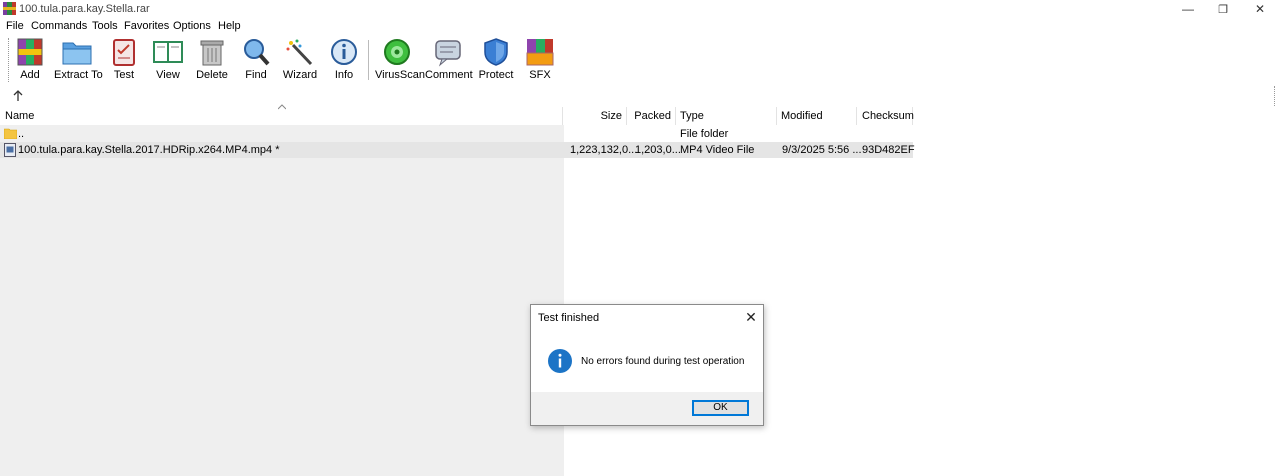 This screenshot has height=476, width=1280. What do you see at coordinates (124, 52) in the screenshot?
I see `test-clipboard-icon` at bounding box center [124, 52].